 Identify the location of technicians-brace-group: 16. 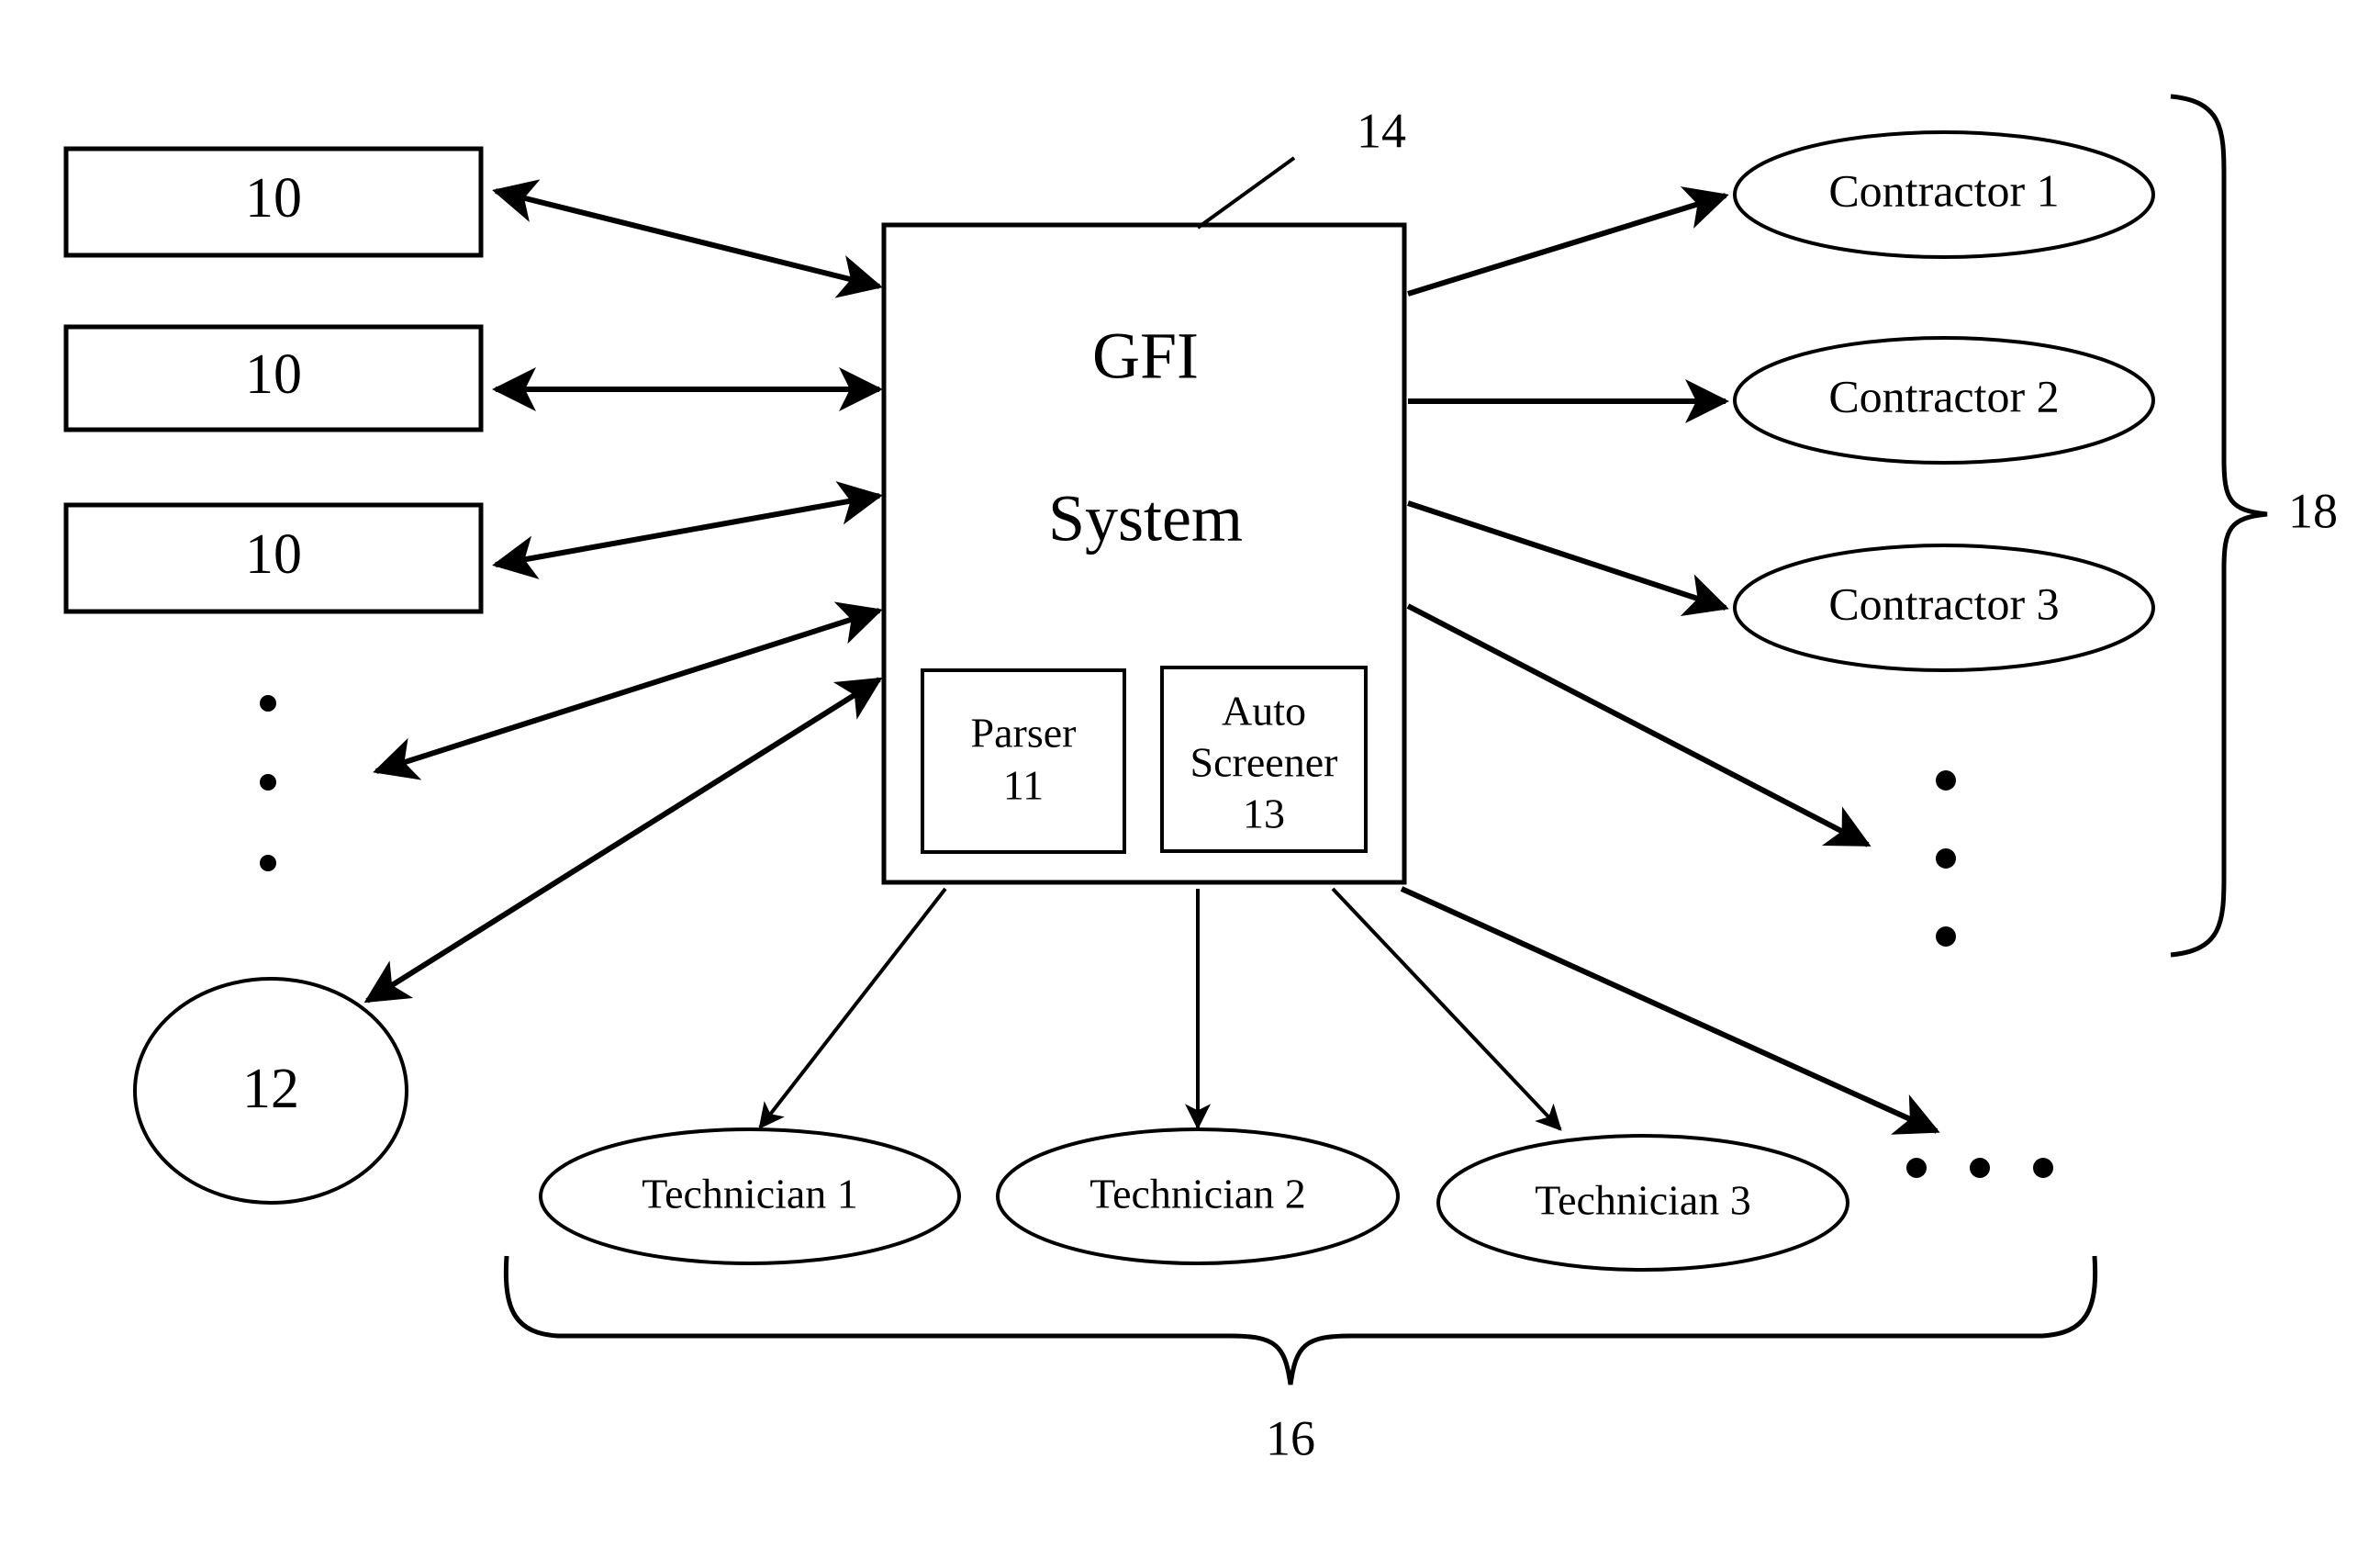
(1300, 1360).